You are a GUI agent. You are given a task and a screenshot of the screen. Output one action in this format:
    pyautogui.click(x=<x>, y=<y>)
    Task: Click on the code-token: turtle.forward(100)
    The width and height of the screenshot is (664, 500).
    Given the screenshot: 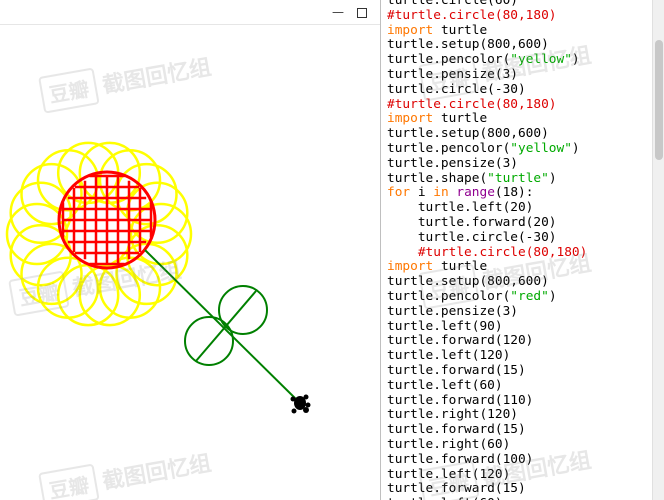 What is the action you would take?
    pyautogui.click(x=460, y=459)
    